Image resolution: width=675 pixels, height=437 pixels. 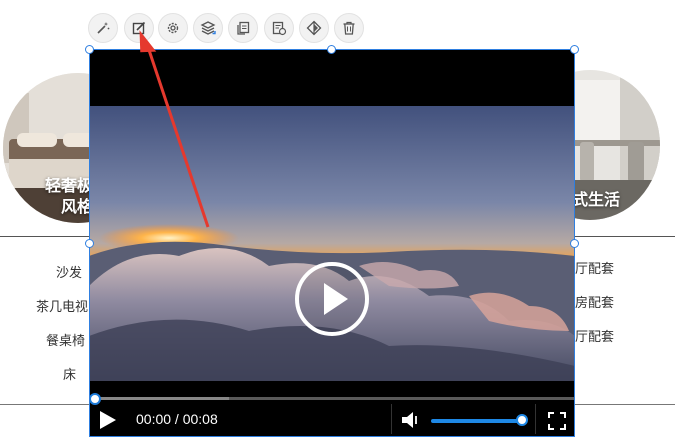 I want to click on menu-item-tv-table: 茶几电视, so click(x=62, y=305).